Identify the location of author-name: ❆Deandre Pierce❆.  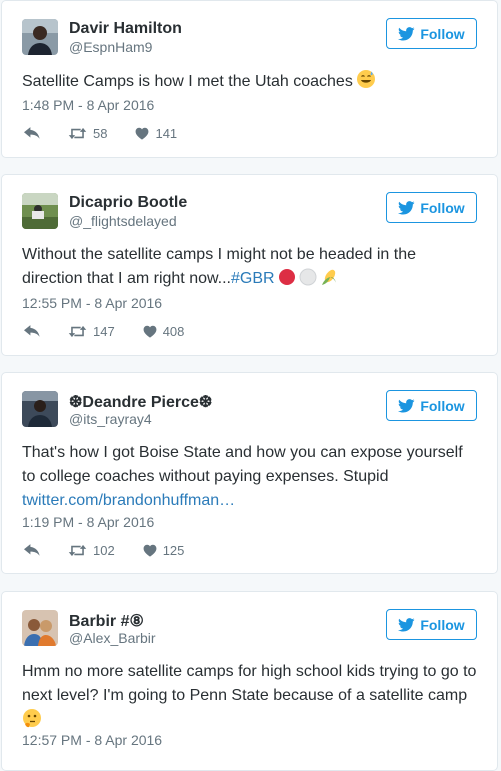
(140, 402).